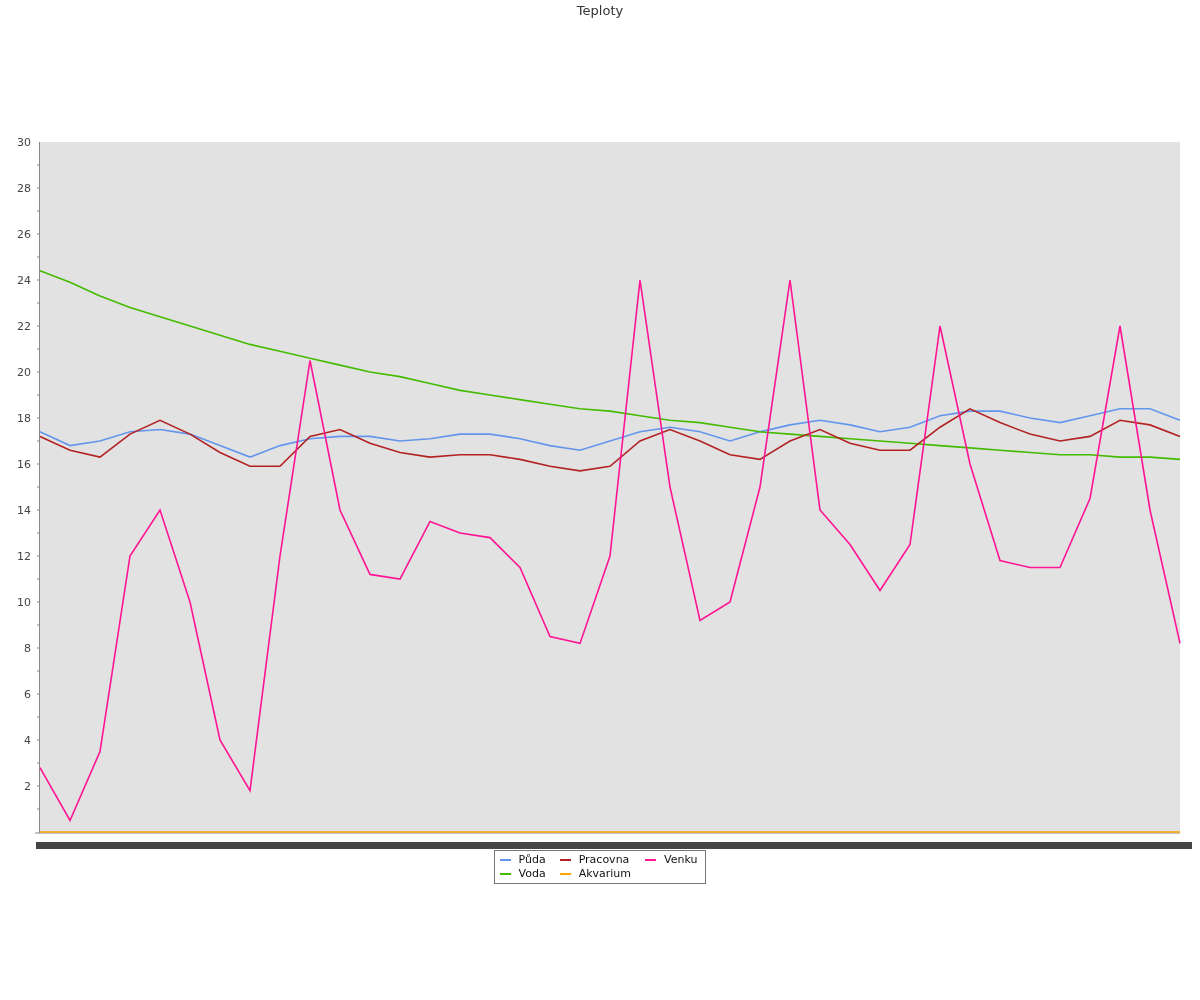  I want to click on legend-label: Voda, so click(532, 873).